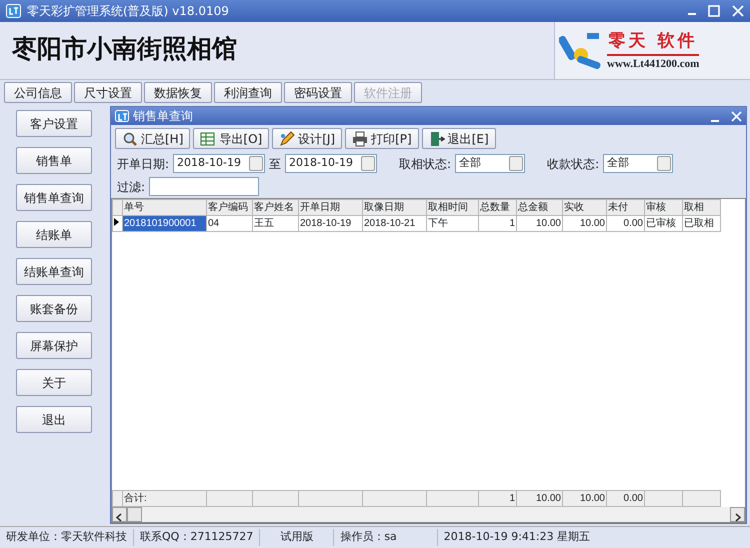 The image size is (750, 548). Describe the element at coordinates (497, 224) in the screenshot. I see `table-cell: 1` at that location.